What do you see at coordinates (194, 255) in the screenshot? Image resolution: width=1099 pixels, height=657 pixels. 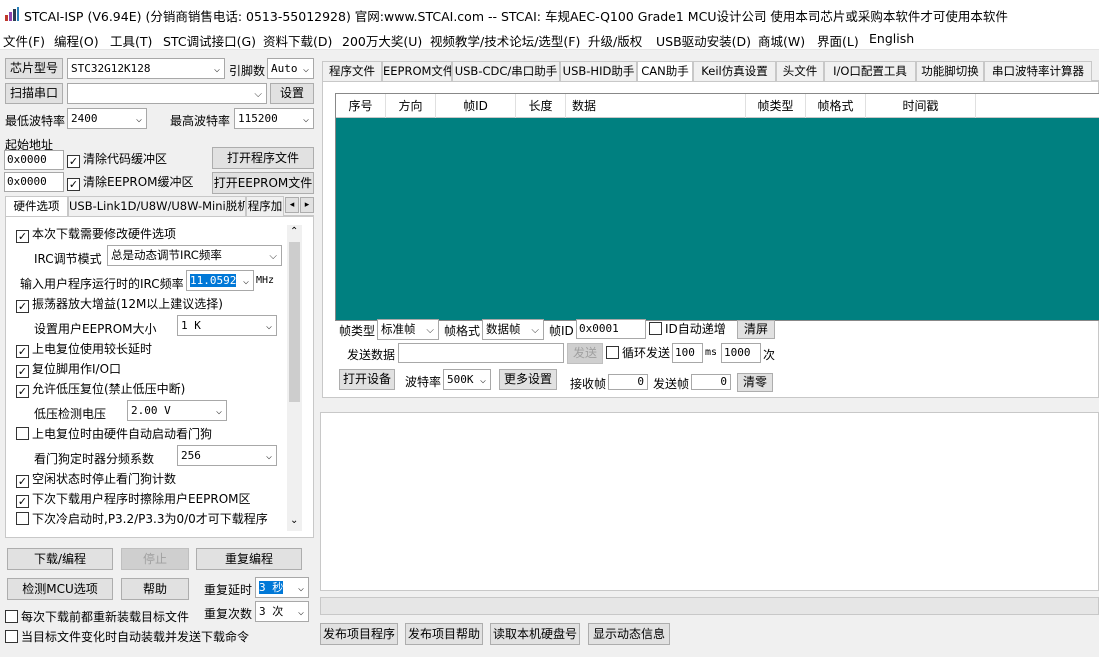 I see `irc-mode-select: 总是动态调节IRC频率 ⌵` at bounding box center [194, 255].